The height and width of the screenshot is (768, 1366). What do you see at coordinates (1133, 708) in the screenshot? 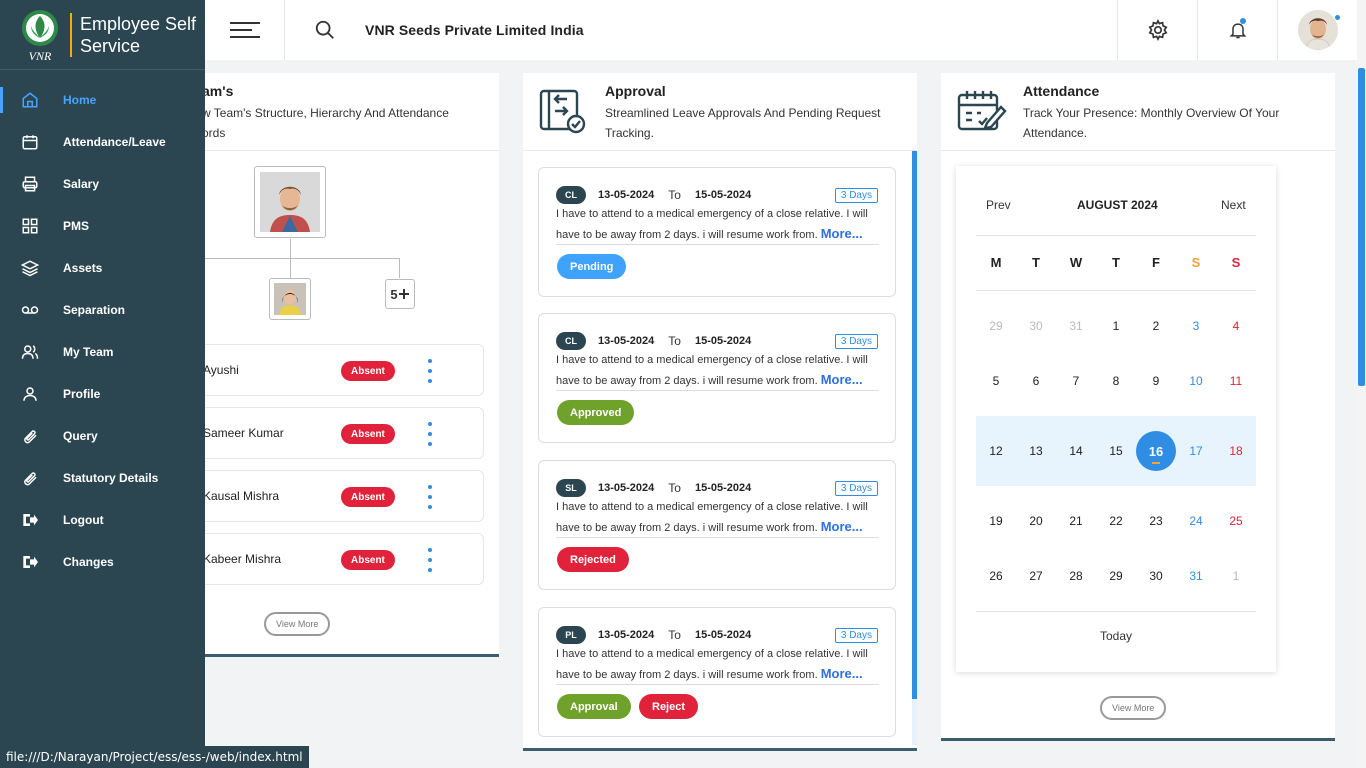
I see `attendance-view-more-button: View More` at bounding box center [1133, 708].